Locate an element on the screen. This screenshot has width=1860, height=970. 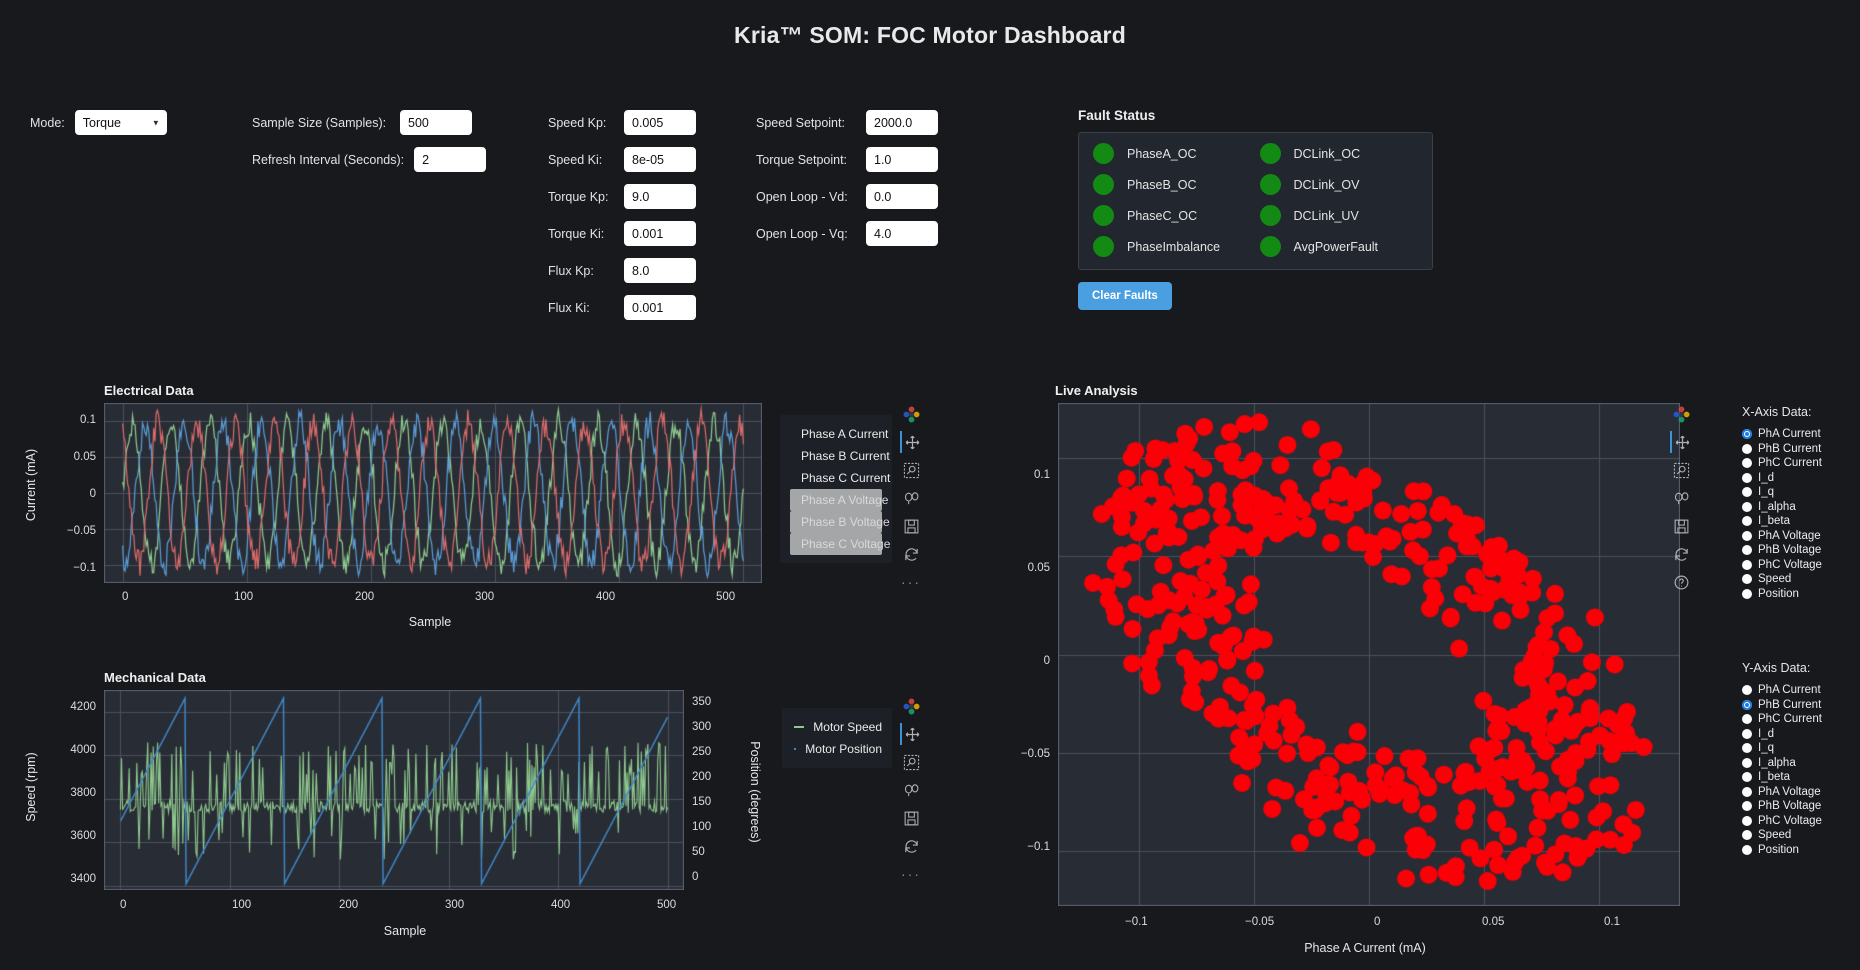
radio-x-i-beta: I_beta is located at coordinates (1782, 521).